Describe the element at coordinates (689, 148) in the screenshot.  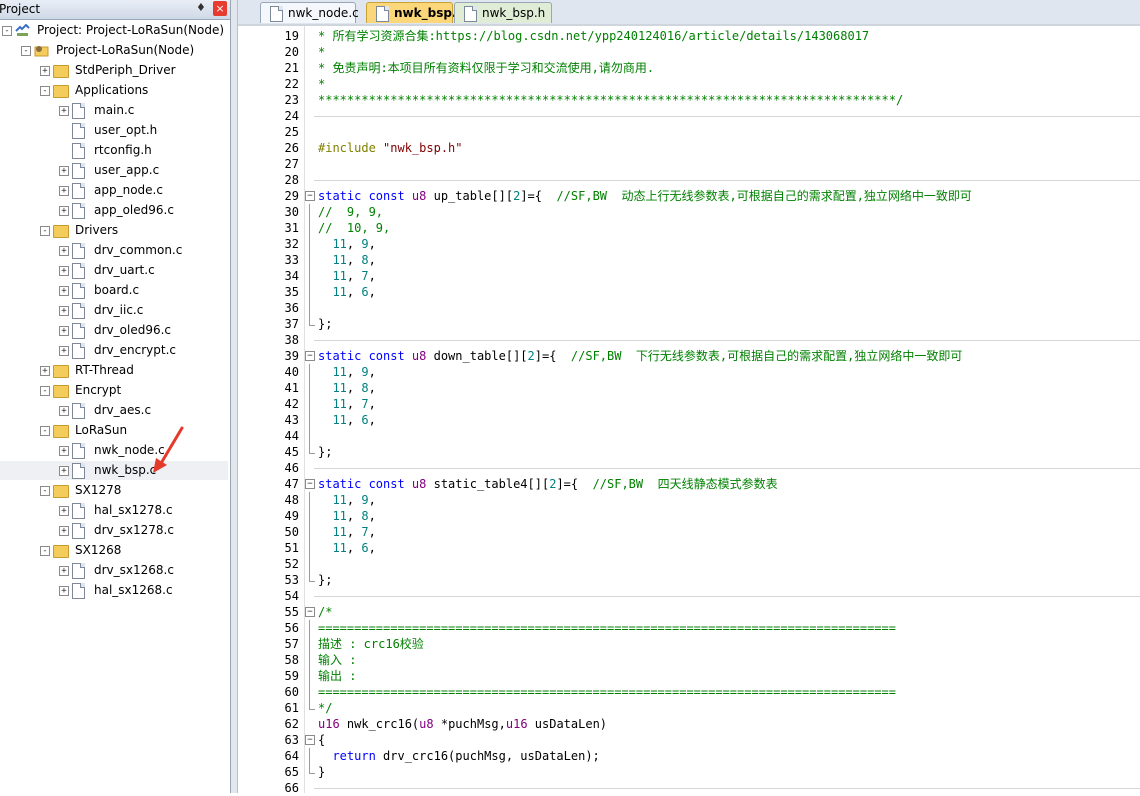
I see `code-line: 26 #include "nwk_bsp.h"` at that location.